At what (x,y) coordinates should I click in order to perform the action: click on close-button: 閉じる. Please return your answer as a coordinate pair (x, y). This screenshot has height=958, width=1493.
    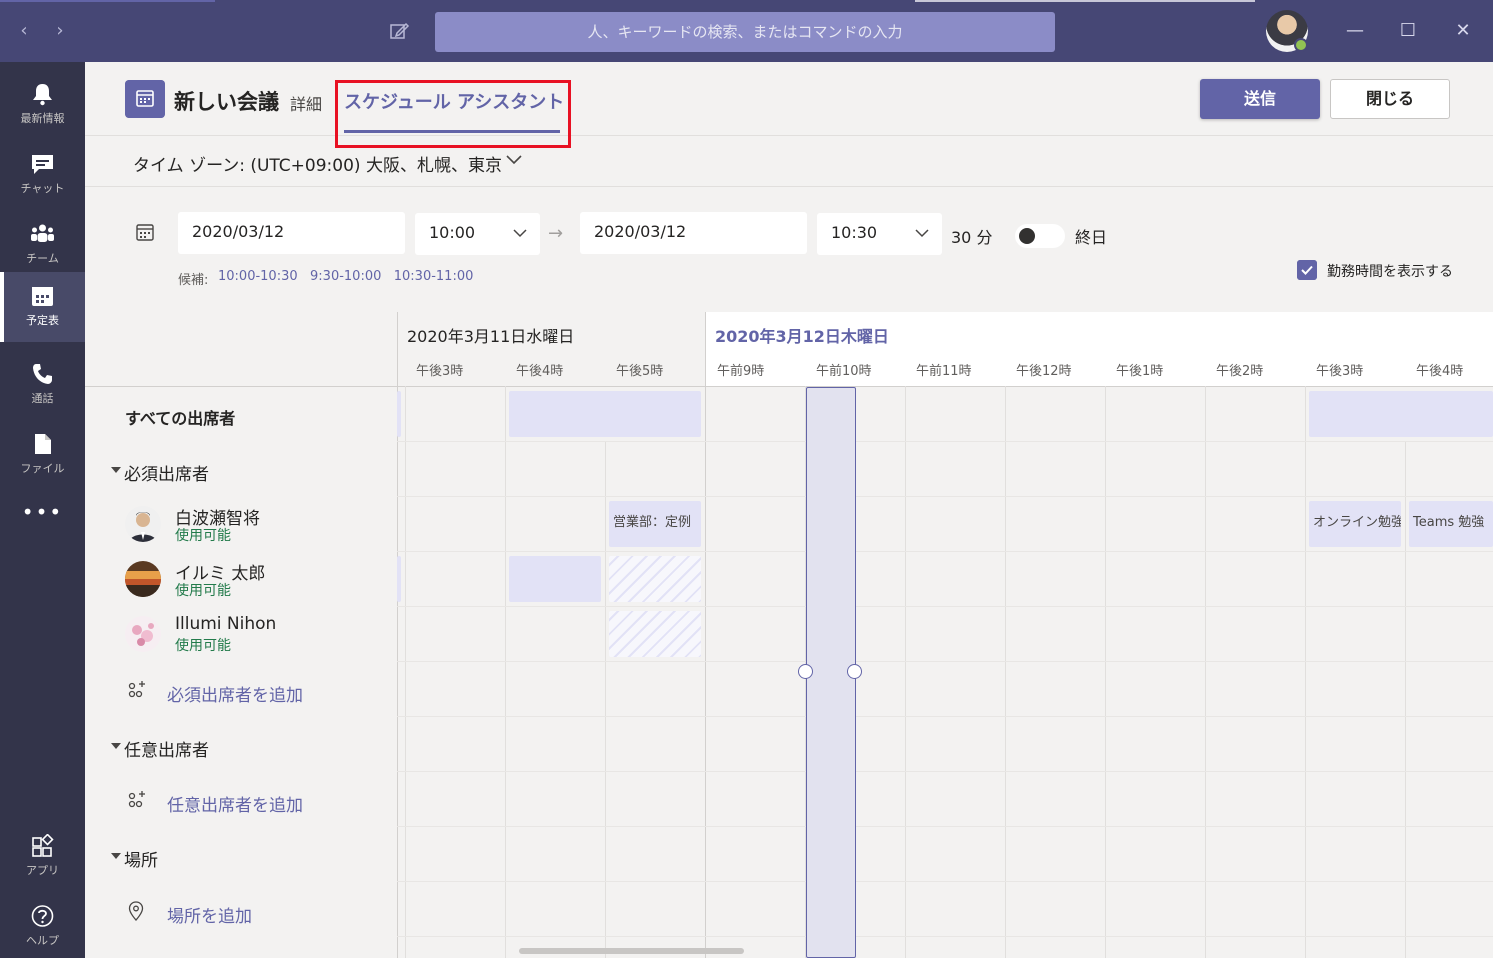
    Looking at the image, I should click on (1390, 99).